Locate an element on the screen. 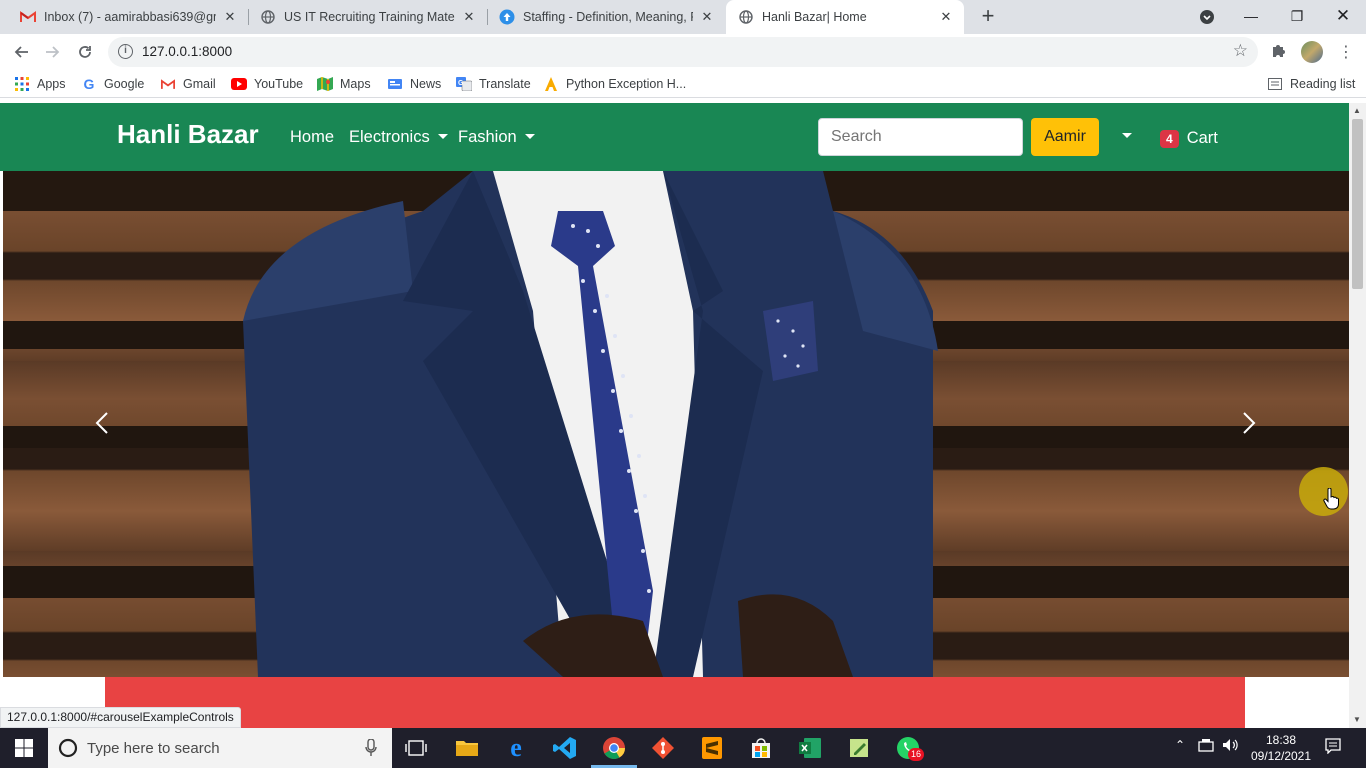 The image size is (1366, 768). new-tab-plus-icon: + is located at coordinates (988, 16).